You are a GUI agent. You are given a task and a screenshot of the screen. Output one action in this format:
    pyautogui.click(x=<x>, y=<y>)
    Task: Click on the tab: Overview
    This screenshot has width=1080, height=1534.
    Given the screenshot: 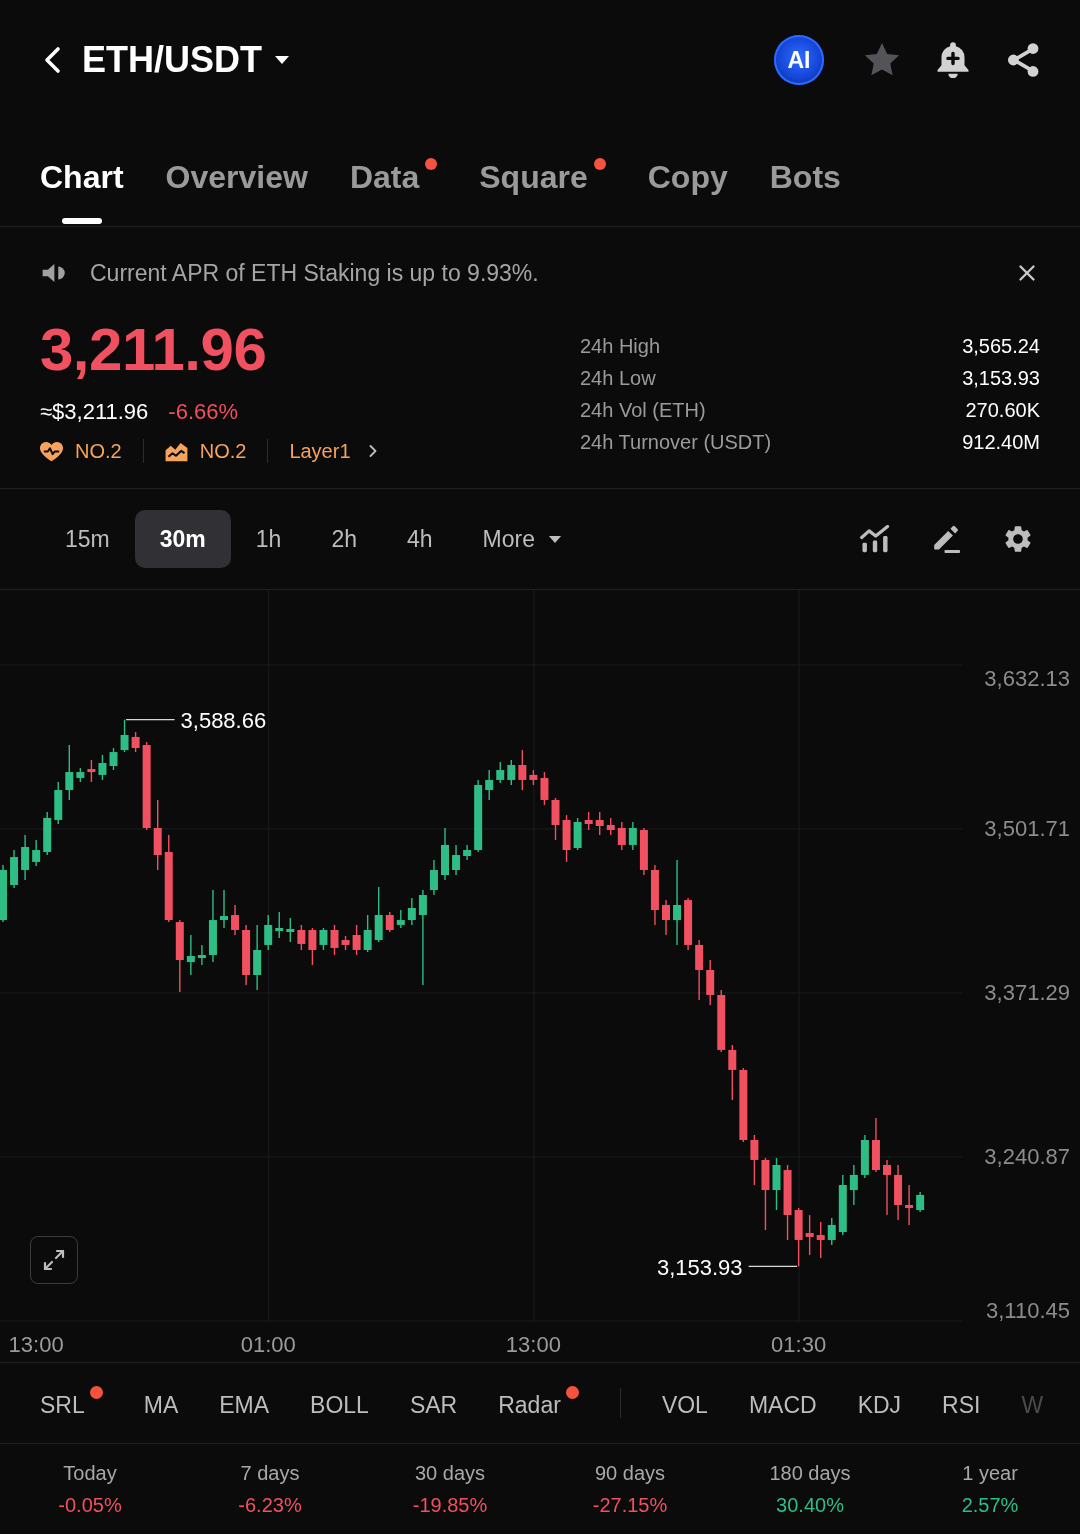 What is the action you would take?
    pyautogui.click(x=236, y=192)
    